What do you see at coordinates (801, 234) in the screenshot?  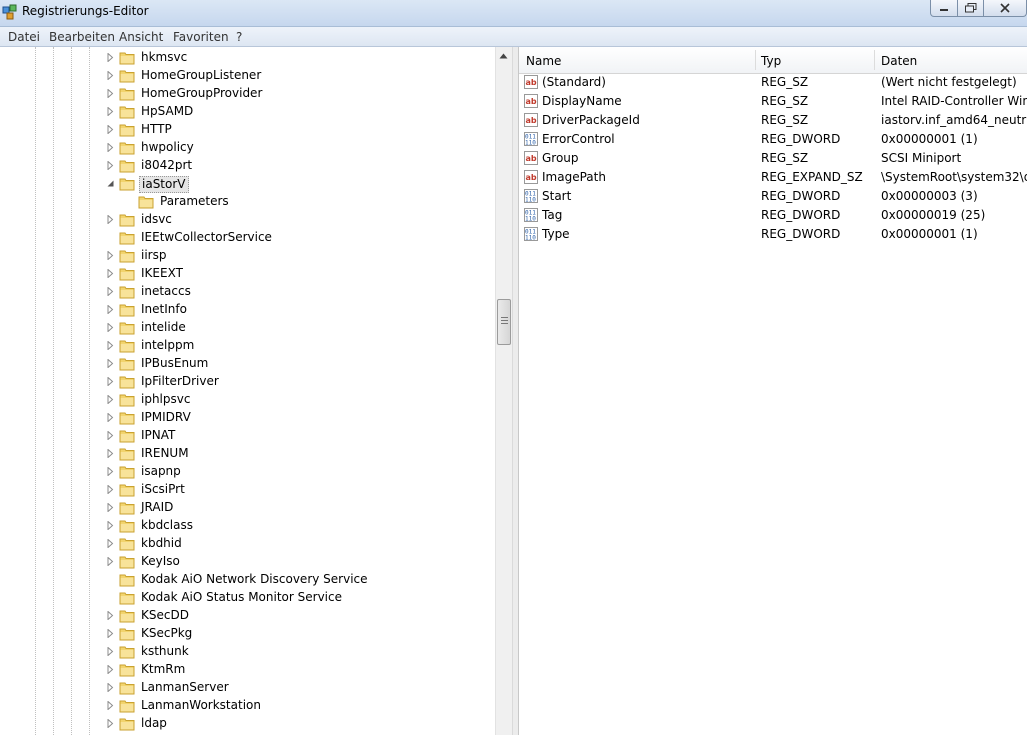 I see `value-type: REG_DWORD` at bounding box center [801, 234].